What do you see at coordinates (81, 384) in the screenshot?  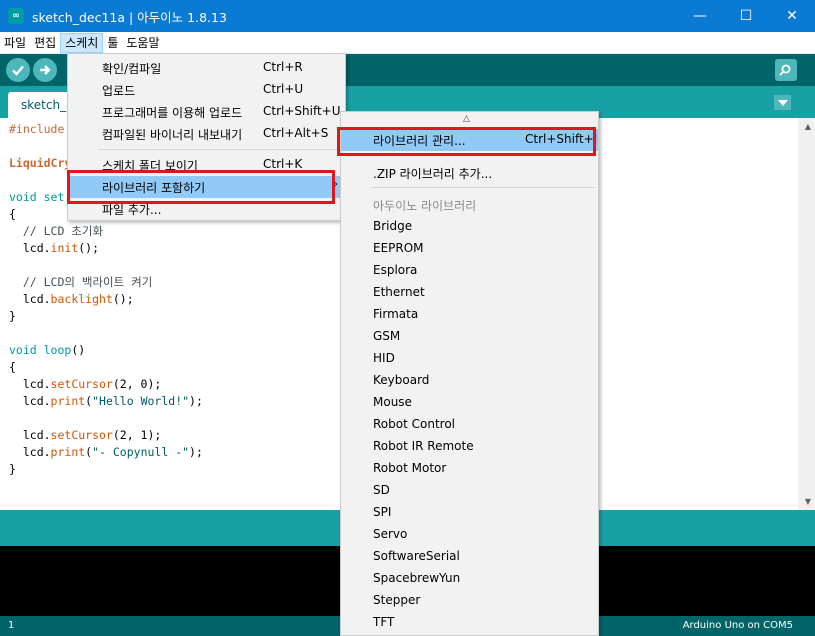 I see `code-token: setCursor` at bounding box center [81, 384].